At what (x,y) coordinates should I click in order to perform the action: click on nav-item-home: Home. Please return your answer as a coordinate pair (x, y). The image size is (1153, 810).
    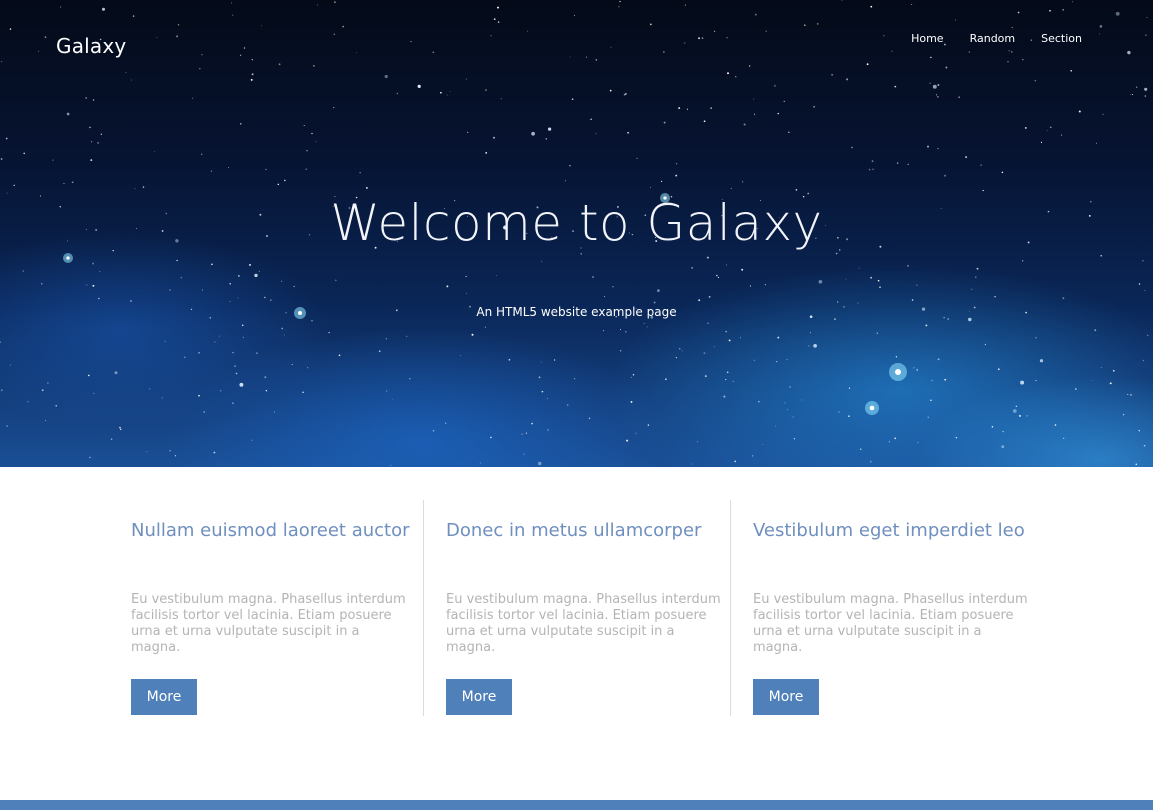
    Looking at the image, I should click on (927, 38).